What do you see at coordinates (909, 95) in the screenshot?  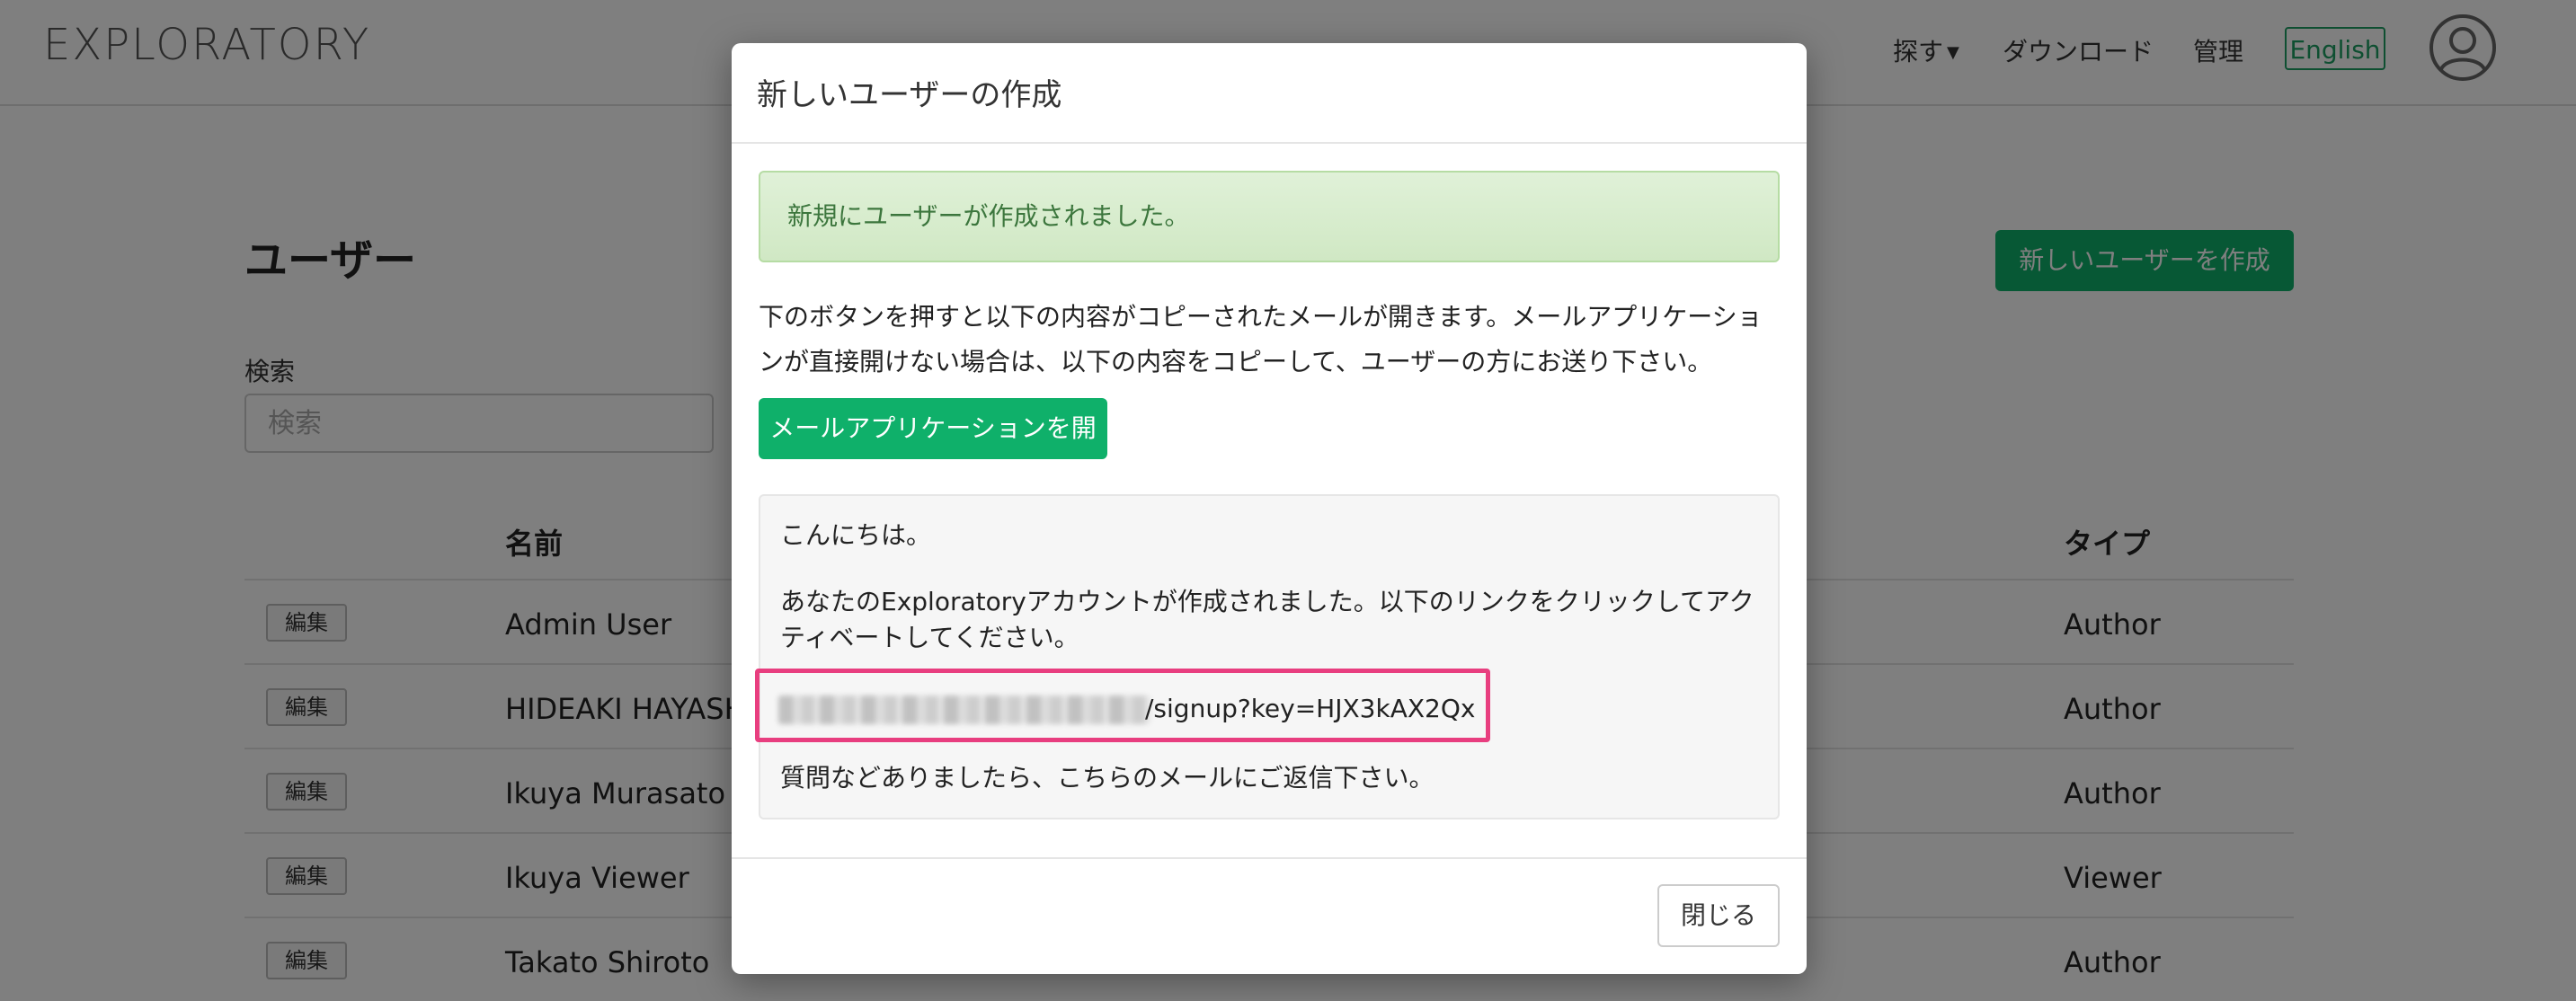 I see `modal-title: 新しいユーザーの作成` at bounding box center [909, 95].